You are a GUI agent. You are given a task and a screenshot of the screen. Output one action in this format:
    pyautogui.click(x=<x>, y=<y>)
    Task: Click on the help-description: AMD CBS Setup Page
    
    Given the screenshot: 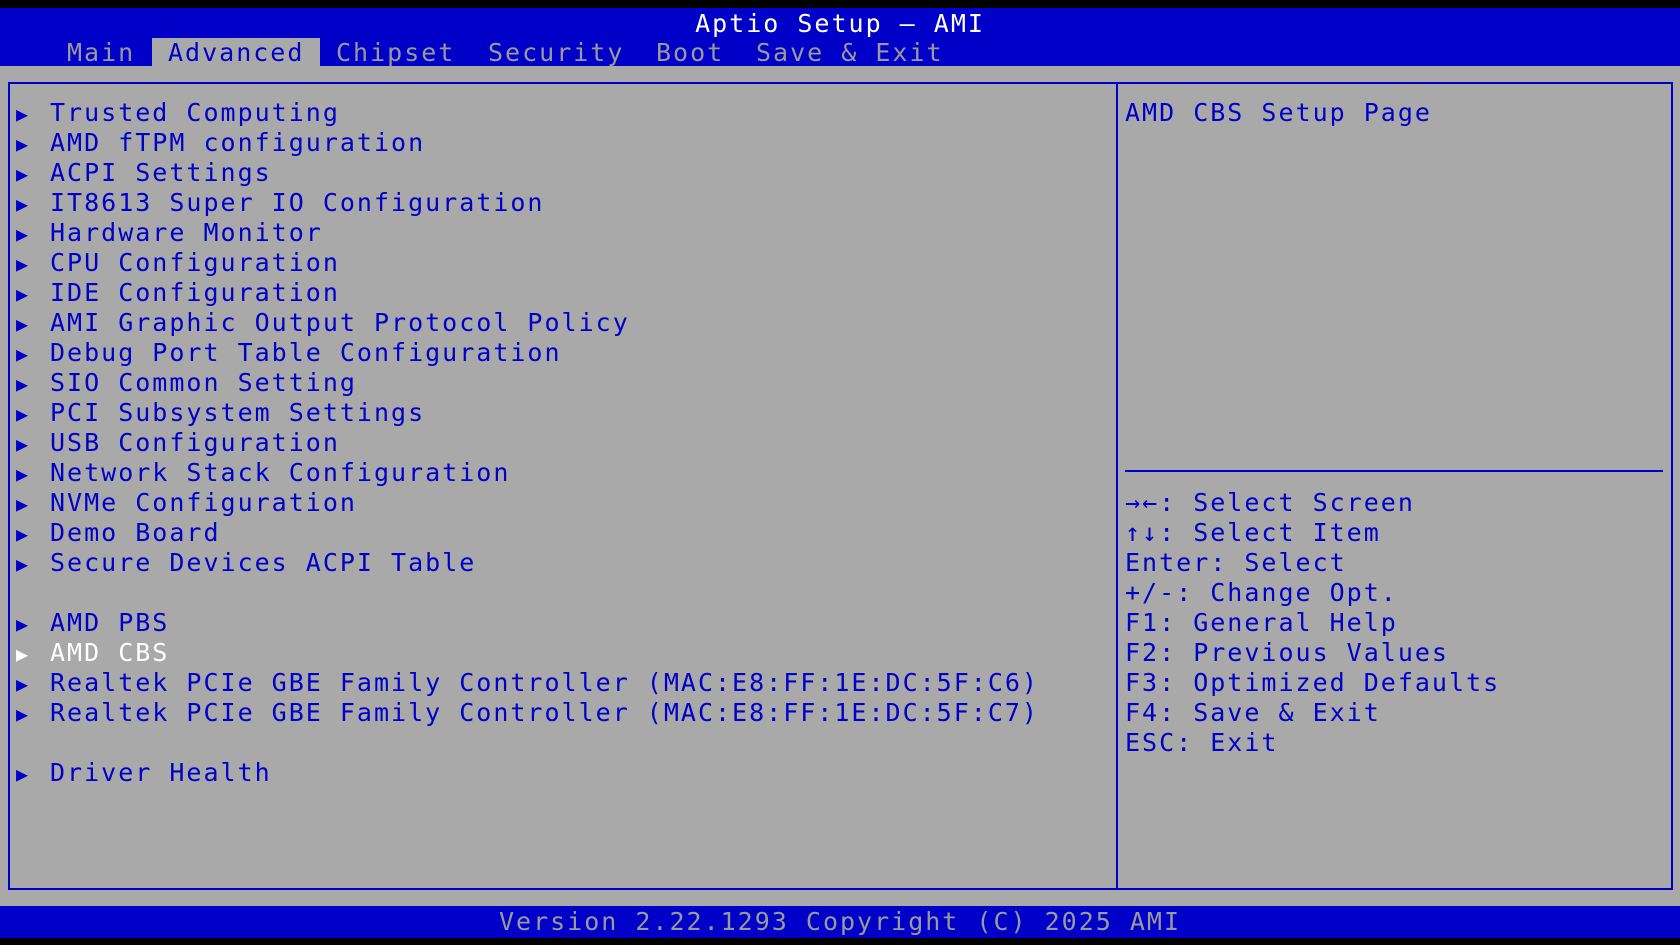 What is the action you would take?
    pyautogui.click(x=1278, y=112)
    